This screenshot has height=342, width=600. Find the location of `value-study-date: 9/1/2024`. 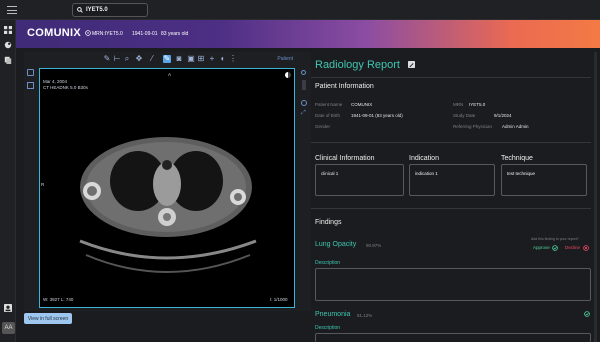

value-study-date: 9/1/2024 is located at coordinates (503, 115).